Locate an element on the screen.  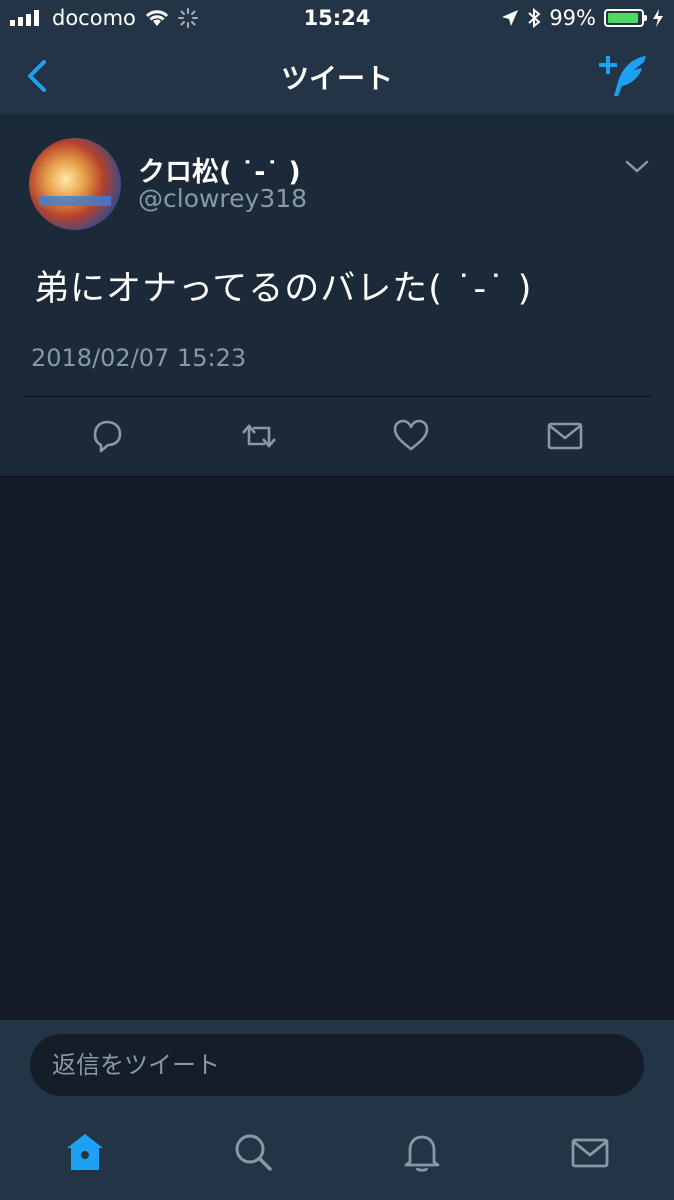
battery-icon is located at coordinates (625, 18).